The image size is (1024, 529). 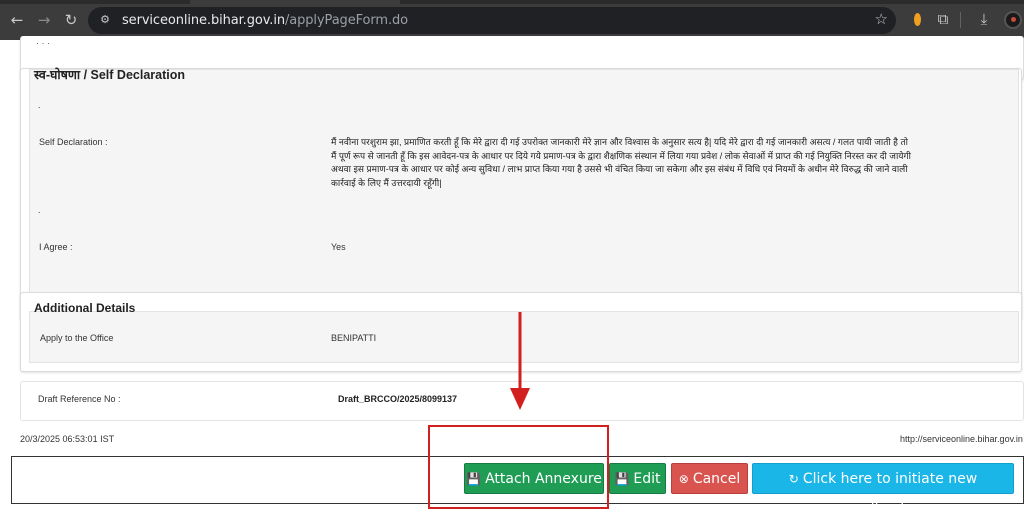 What do you see at coordinates (338, 247) in the screenshot?
I see `agree-value: Yes` at bounding box center [338, 247].